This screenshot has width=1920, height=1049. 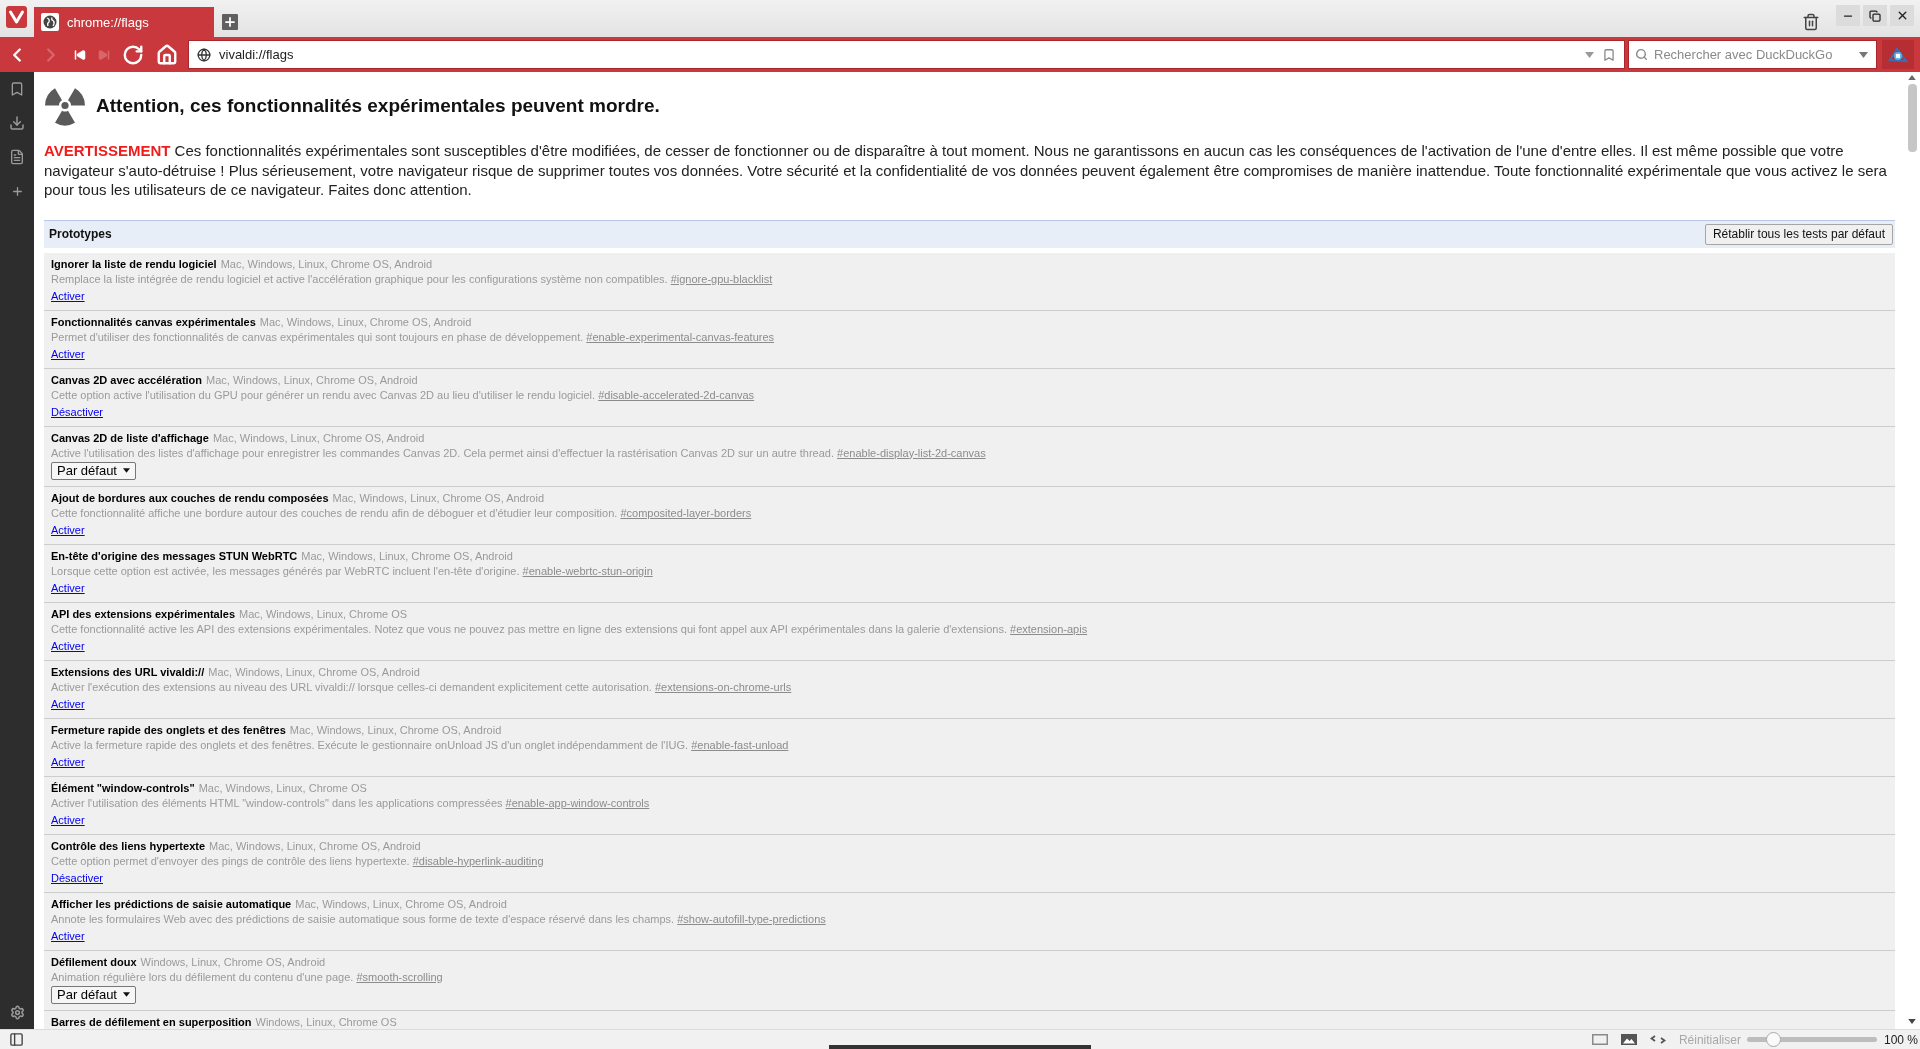 I want to click on flag-description: Cette option active l'utilisation du GPU pour générer un rendu avec Canvas 2D au lieu d'utiliser le rendu logiciel. #disable-accelerated-2d-canvas, so click(x=403, y=394).